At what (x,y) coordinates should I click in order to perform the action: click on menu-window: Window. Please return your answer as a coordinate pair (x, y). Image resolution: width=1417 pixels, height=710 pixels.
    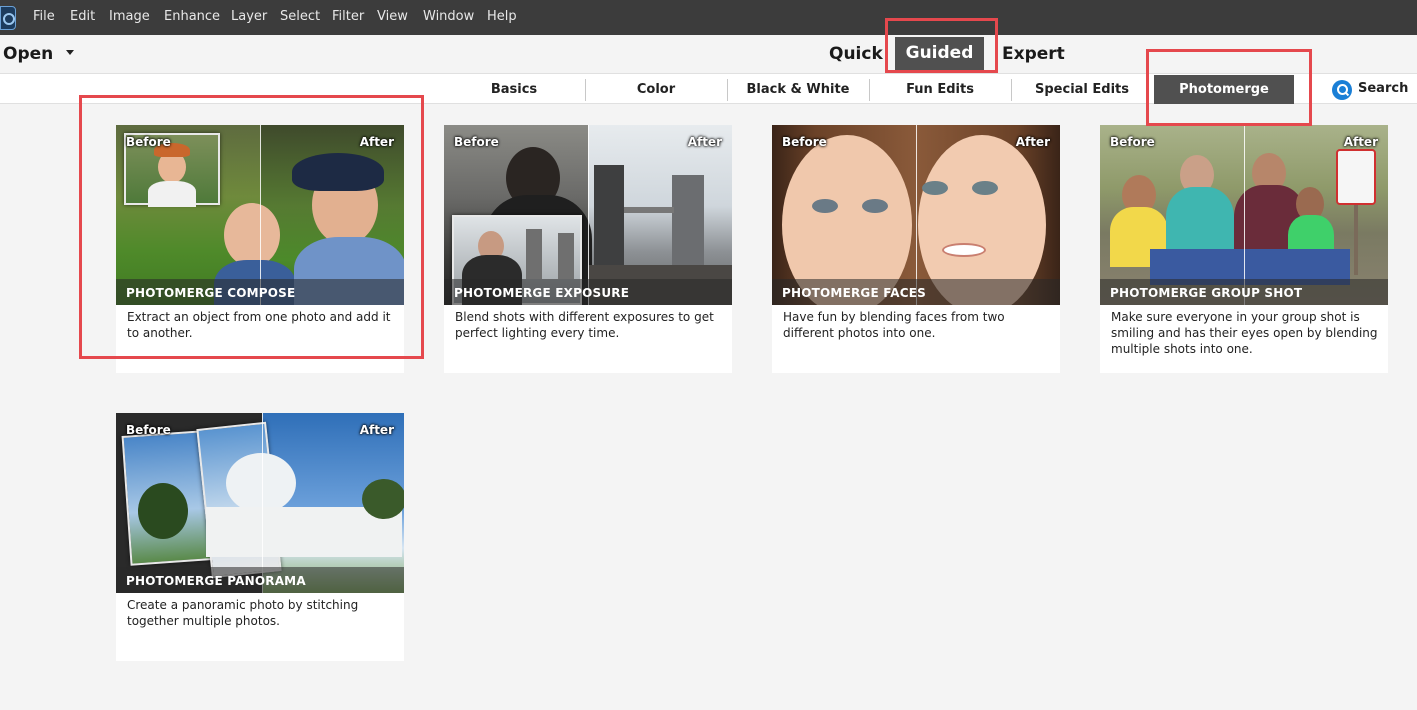
    Looking at the image, I should click on (448, 16).